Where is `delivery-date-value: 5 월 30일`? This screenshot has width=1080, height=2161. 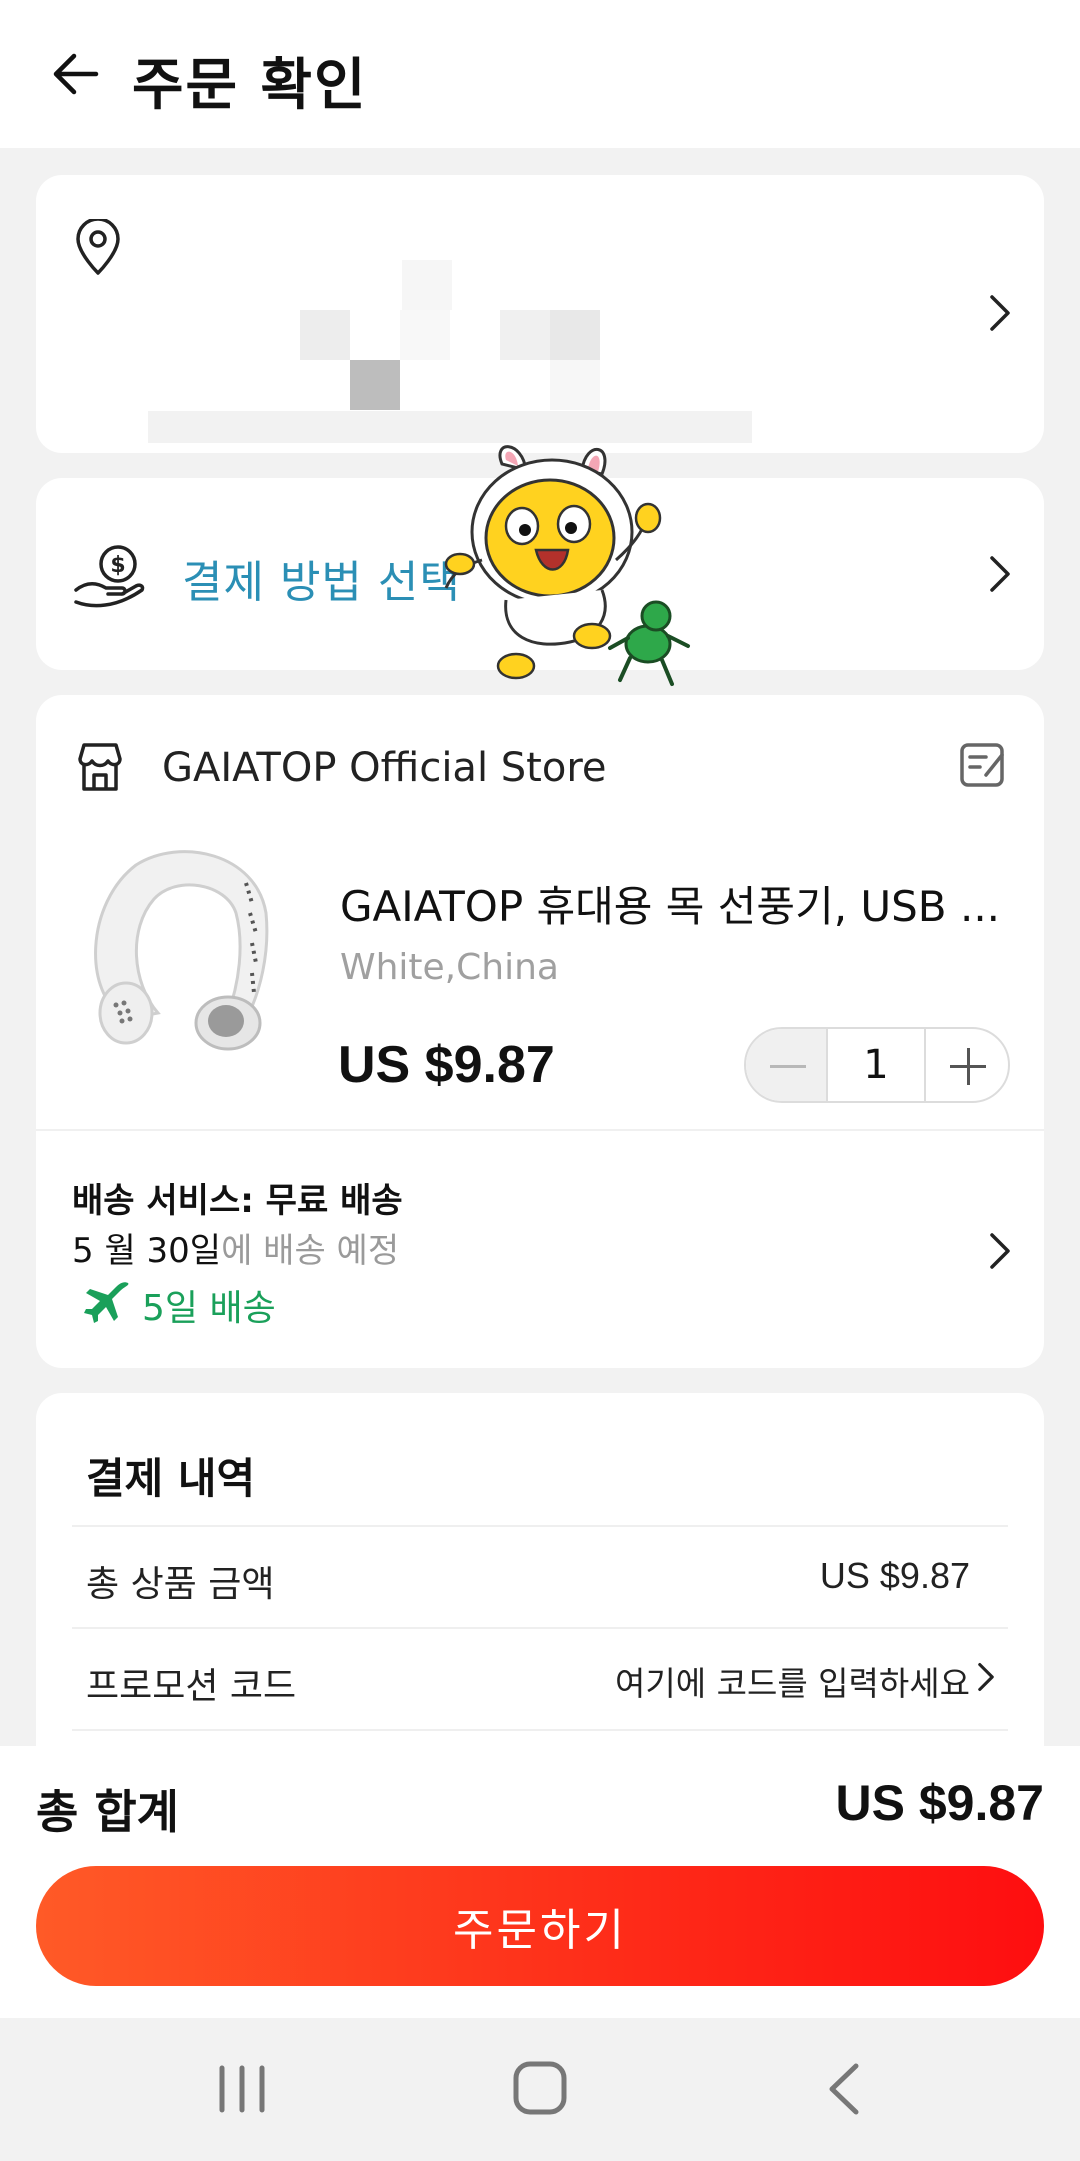 delivery-date-value: 5 월 30일 is located at coordinates (147, 1251).